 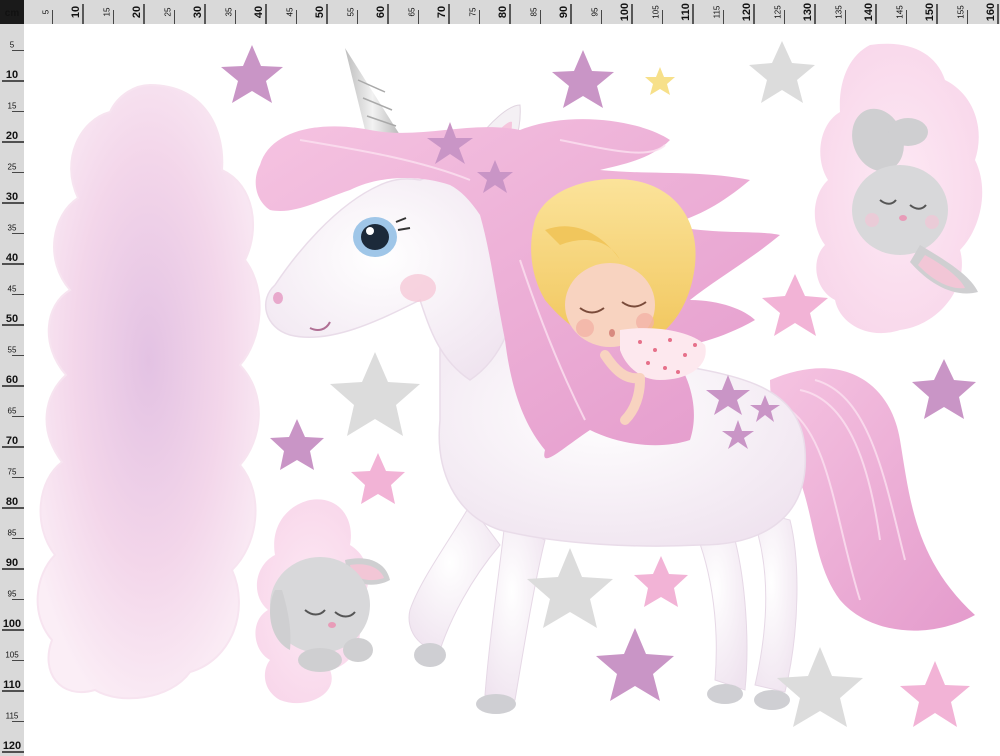 What do you see at coordinates (12, 106) in the screenshot?
I see `left-ruler-label: 15` at bounding box center [12, 106].